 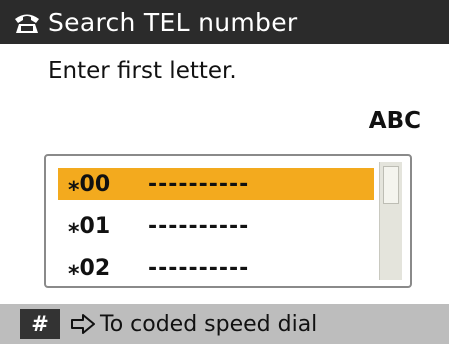 What do you see at coordinates (40, 324) in the screenshot?
I see `hash-key-button: #` at bounding box center [40, 324].